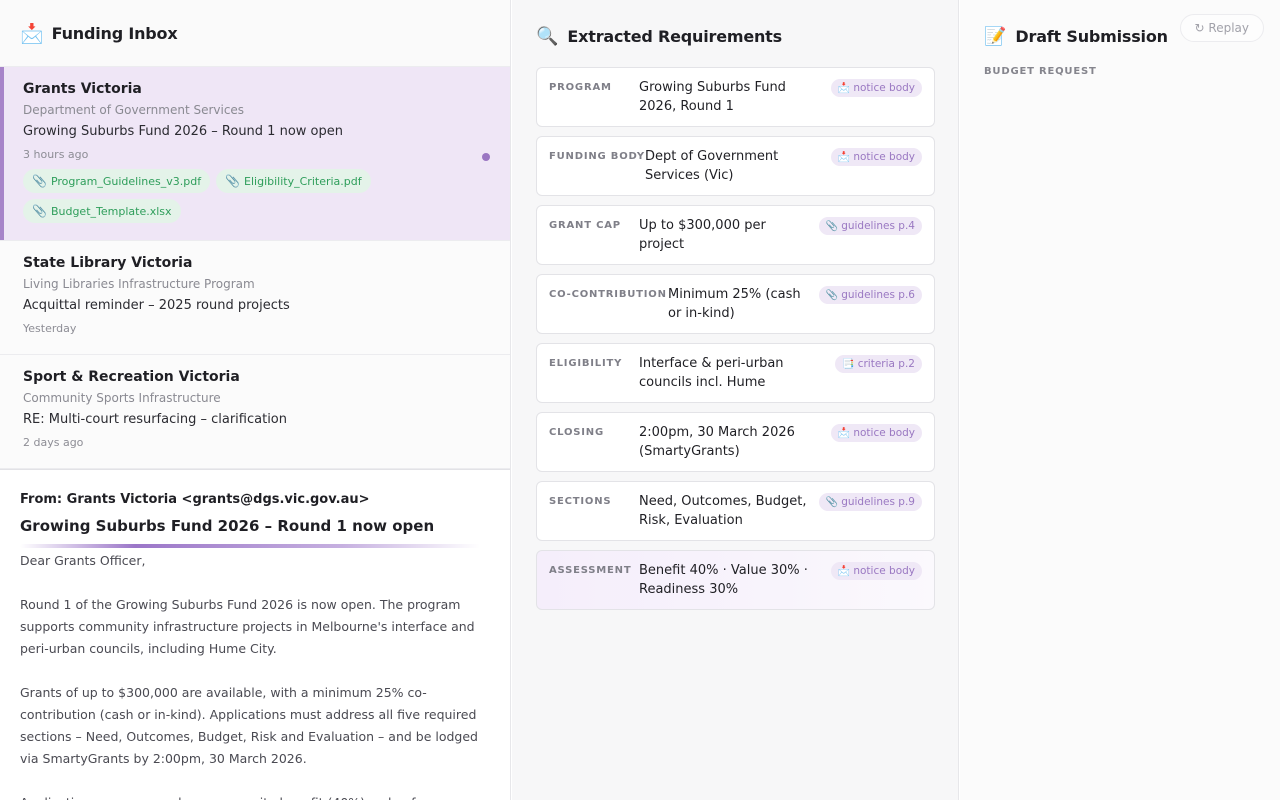 The height and width of the screenshot is (800, 1280). I want to click on requirement-key: ASSESSMENT, so click(590, 570).